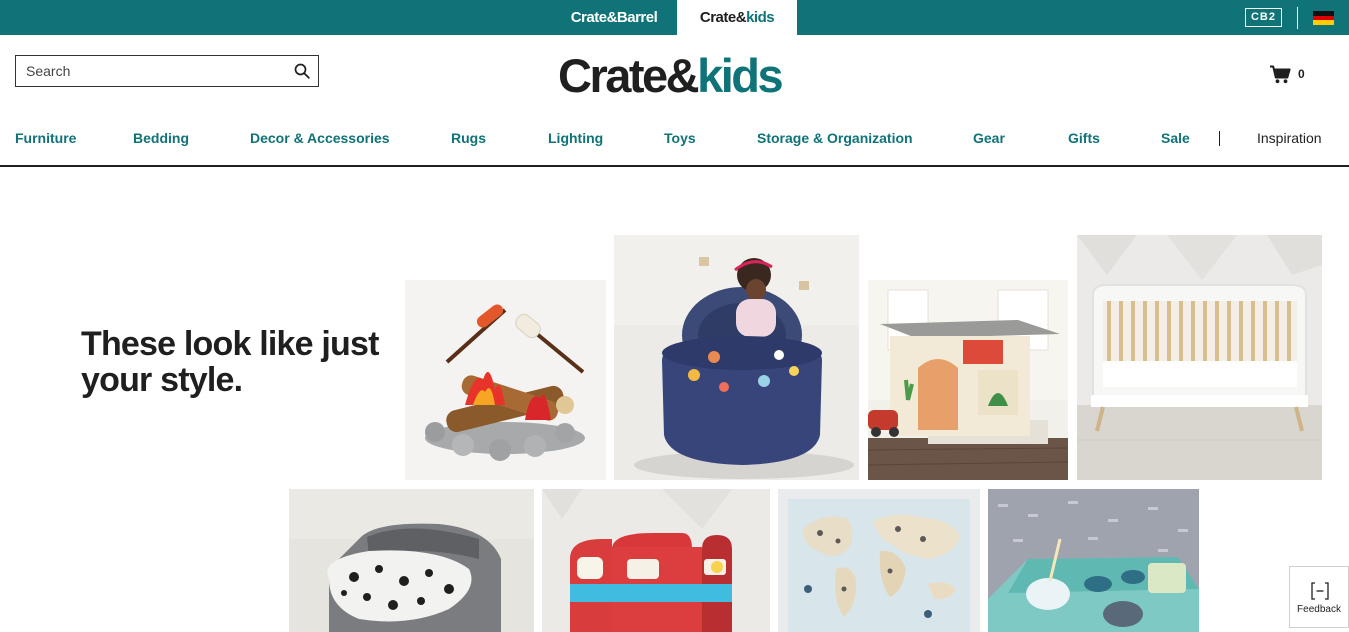  What do you see at coordinates (614, 17) in the screenshot?
I see `crate-barrel-tab: Crate&Barrel` at bounding box center [614, 17].